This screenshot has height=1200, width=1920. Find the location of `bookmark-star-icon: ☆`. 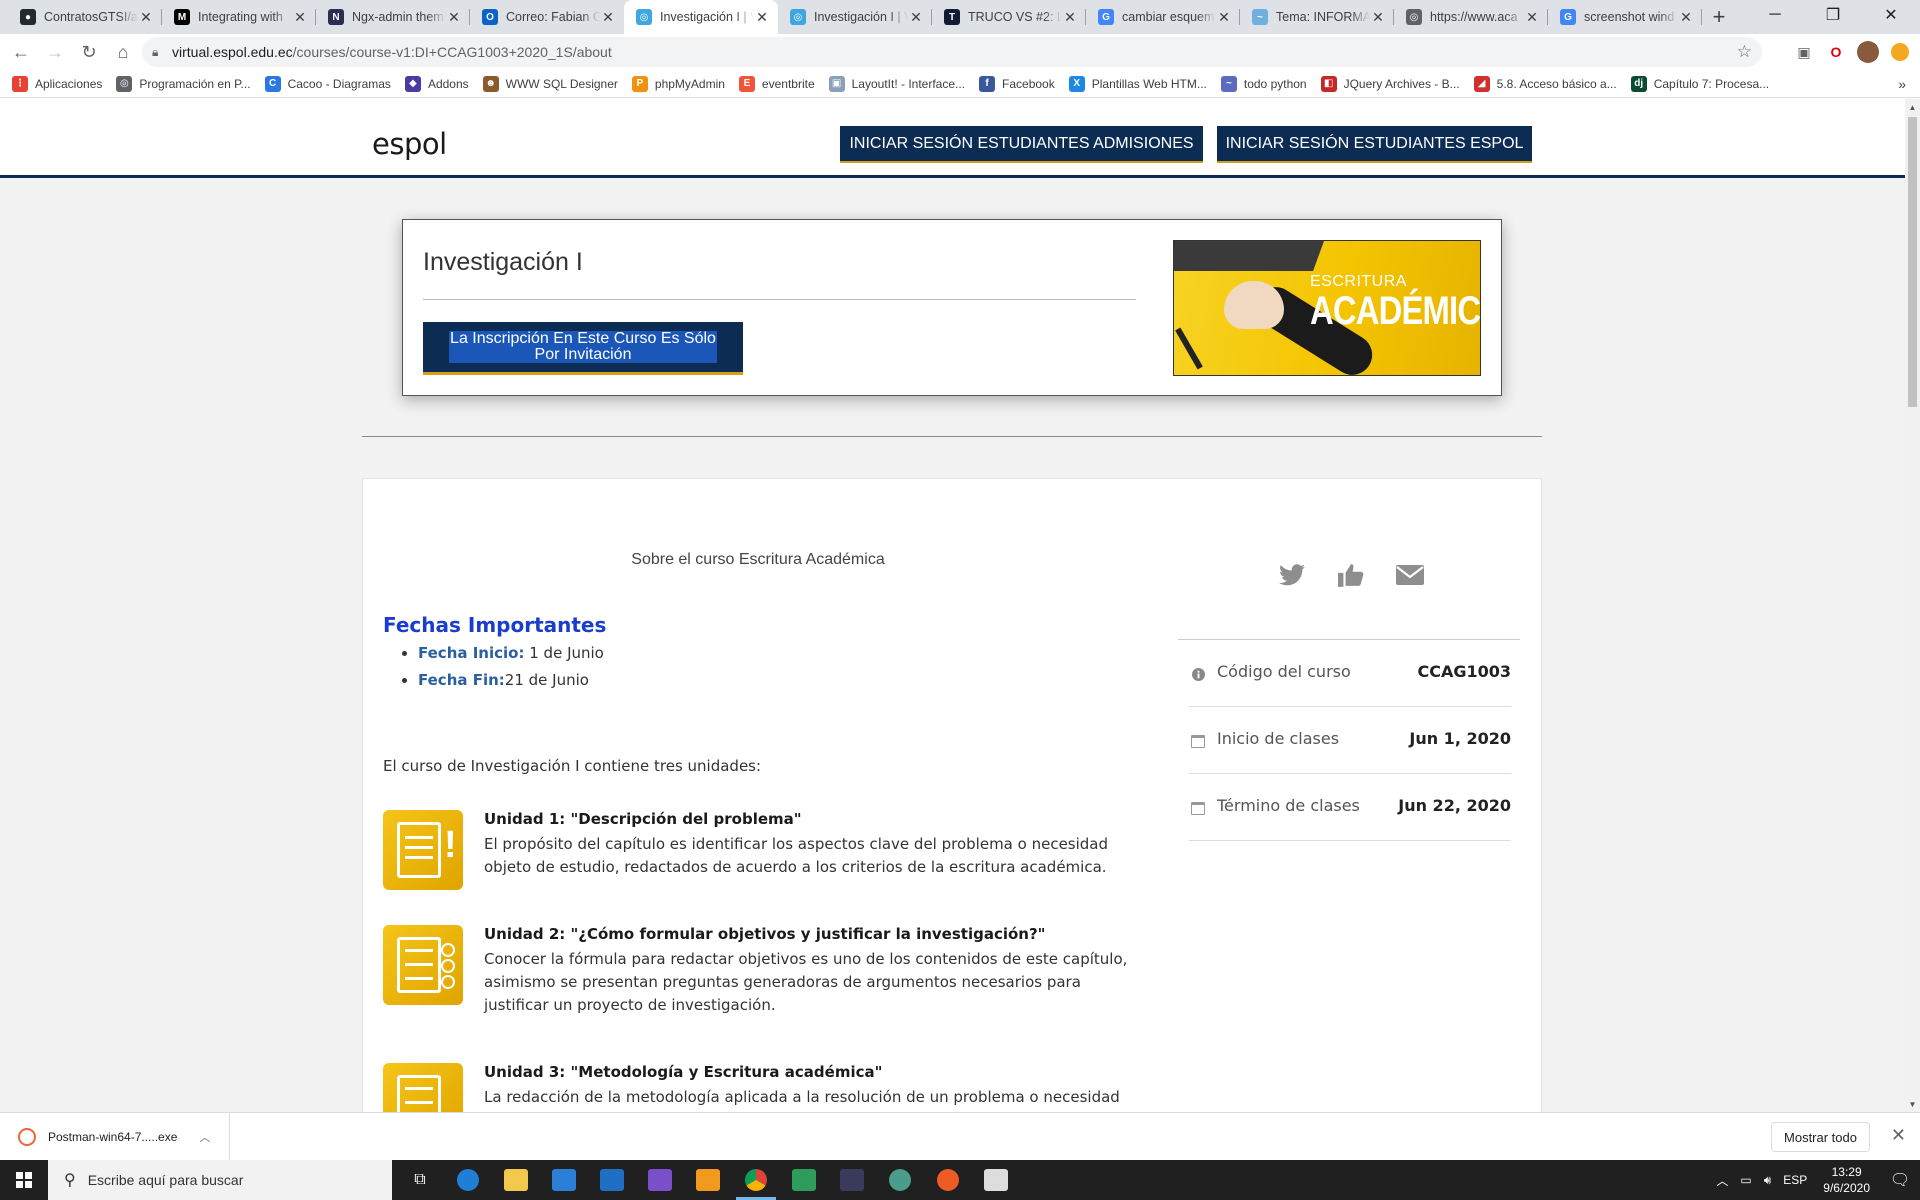

bookmark-star-icon: ☆ is located at coordinates (1744, 52).